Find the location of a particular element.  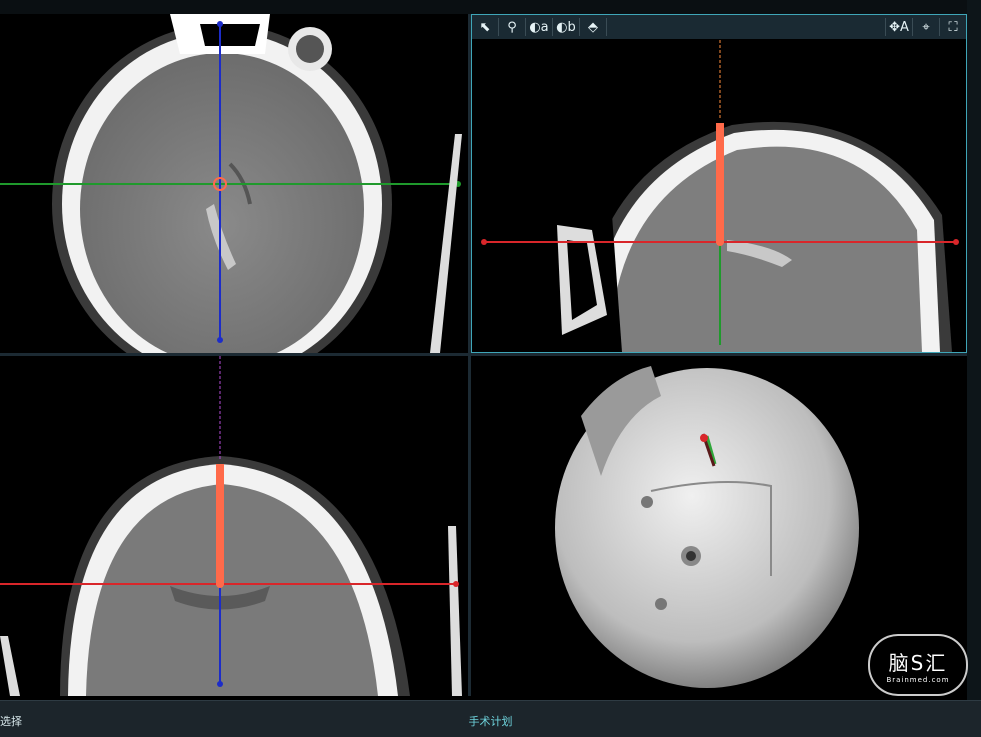

status-bar: 选择 手术计划 is located at coordinates (490, 718).